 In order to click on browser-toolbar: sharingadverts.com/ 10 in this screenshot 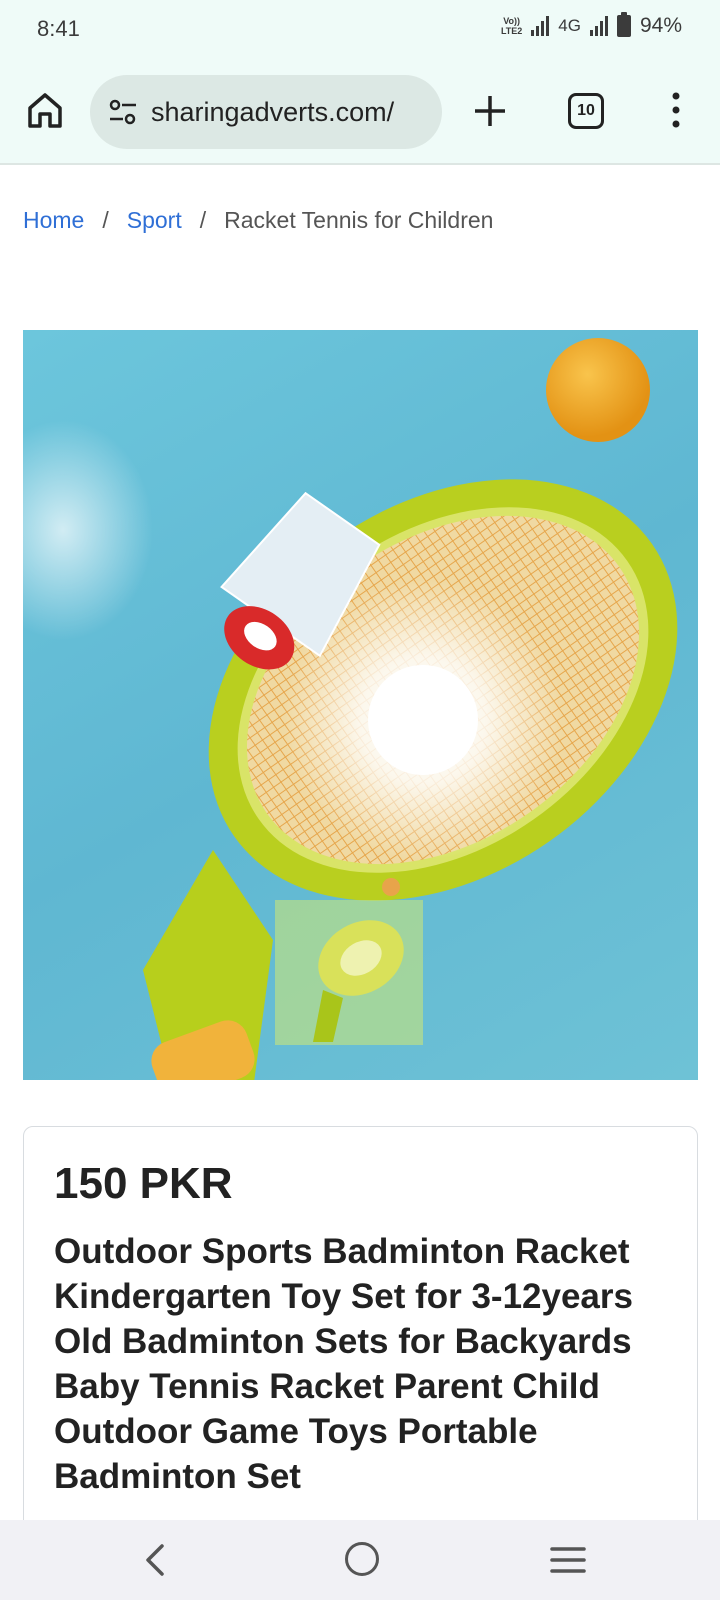, I will do `click(360, 113)`.